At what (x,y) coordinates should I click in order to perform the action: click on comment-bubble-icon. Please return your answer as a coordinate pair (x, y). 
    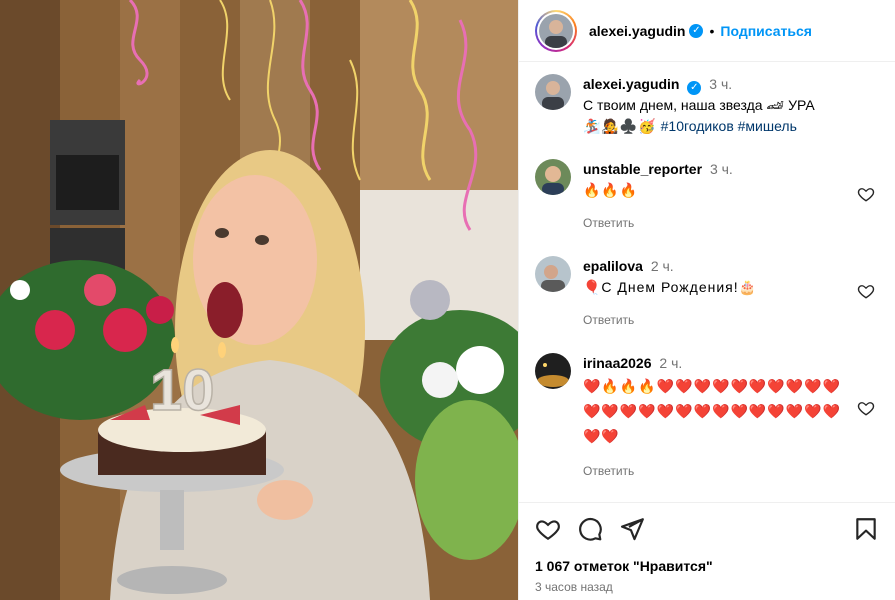
    Looking at the image, I should click on (590, 529).